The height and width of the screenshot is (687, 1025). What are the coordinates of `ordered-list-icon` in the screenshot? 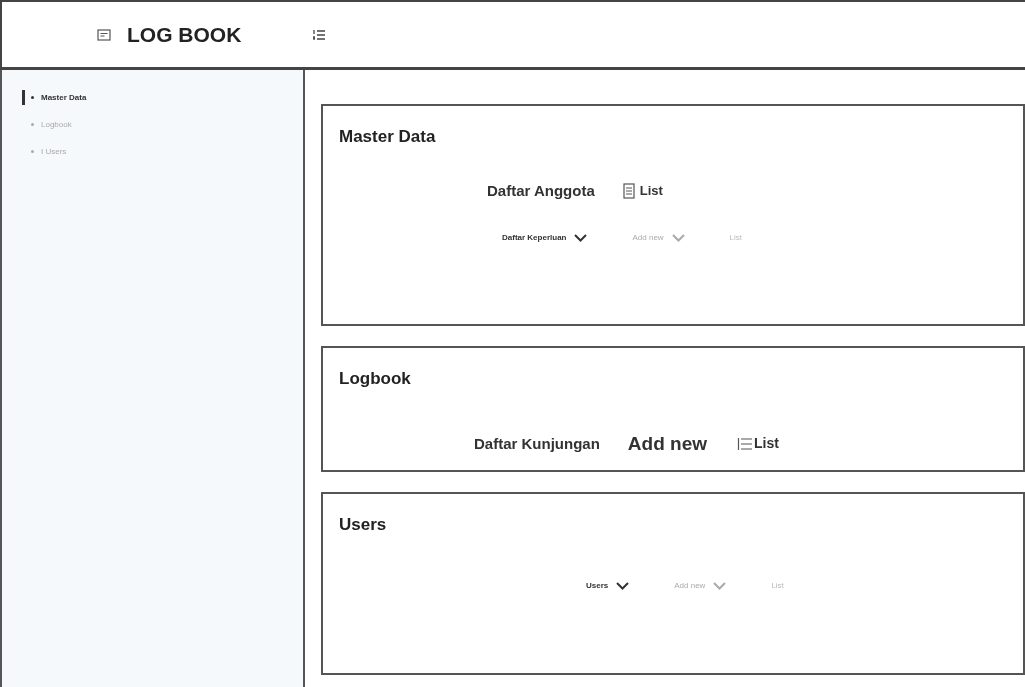 It's located at (319, 34).